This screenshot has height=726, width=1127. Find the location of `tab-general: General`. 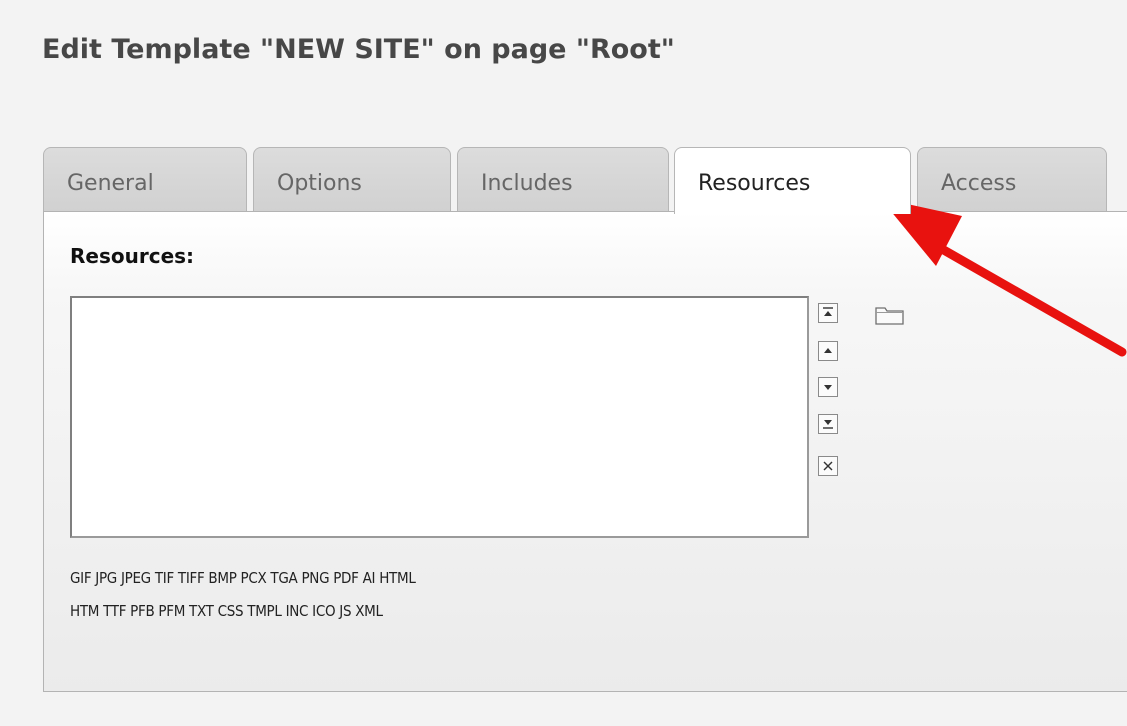

tab-general: General is located at coordinates (145, 179).